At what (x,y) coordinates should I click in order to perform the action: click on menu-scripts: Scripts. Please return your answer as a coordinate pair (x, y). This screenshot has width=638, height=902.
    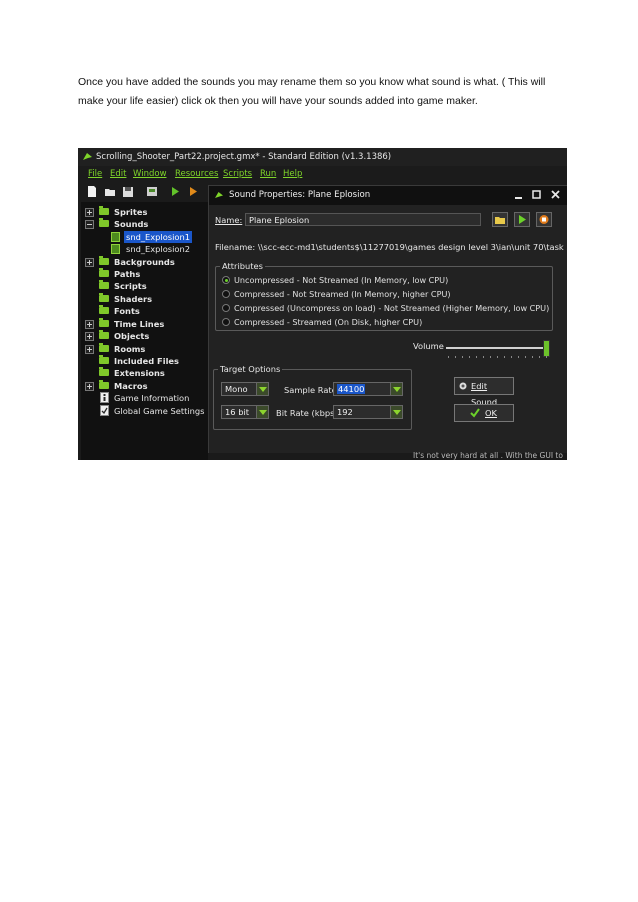
    Looking at the image, I should click on (237, 174).